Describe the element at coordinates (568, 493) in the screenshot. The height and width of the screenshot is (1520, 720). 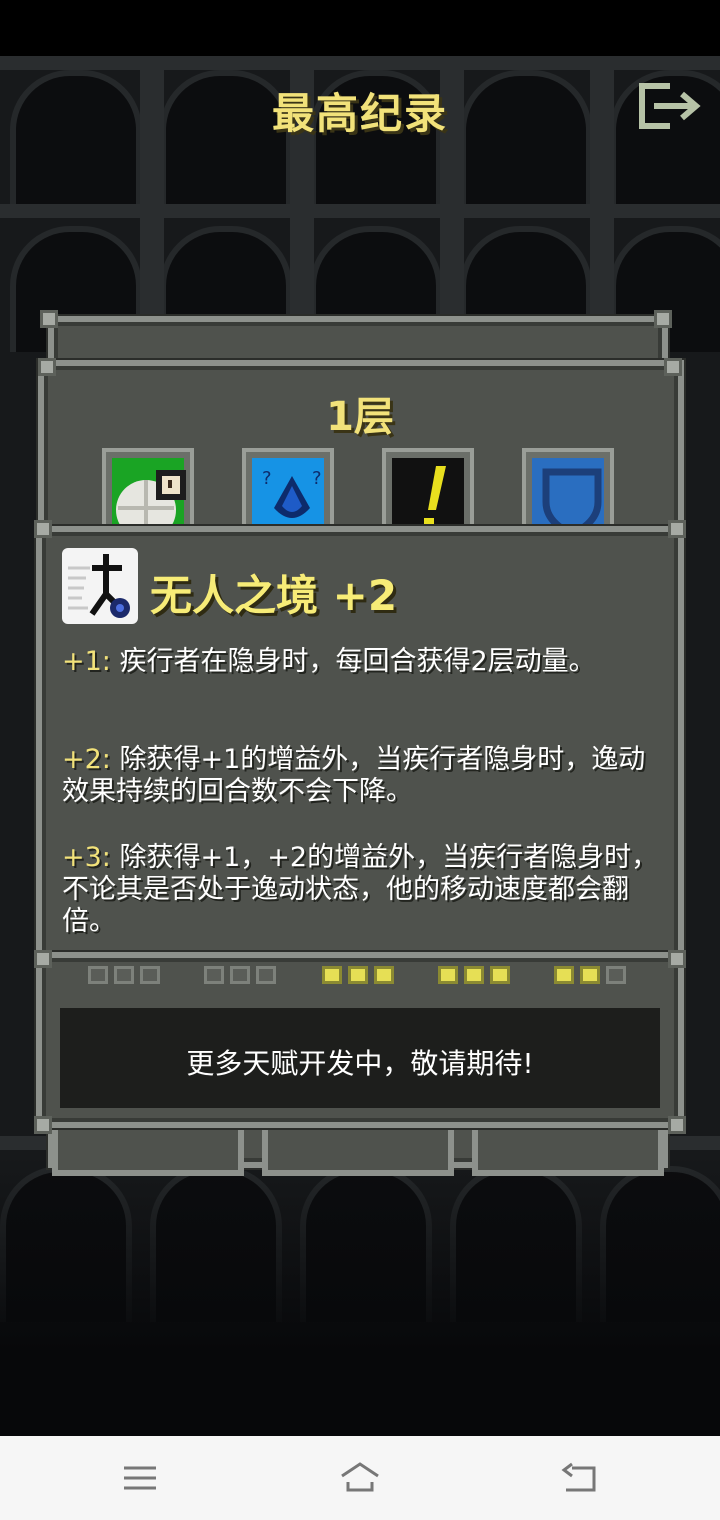
I see `shield-icon` at that location.